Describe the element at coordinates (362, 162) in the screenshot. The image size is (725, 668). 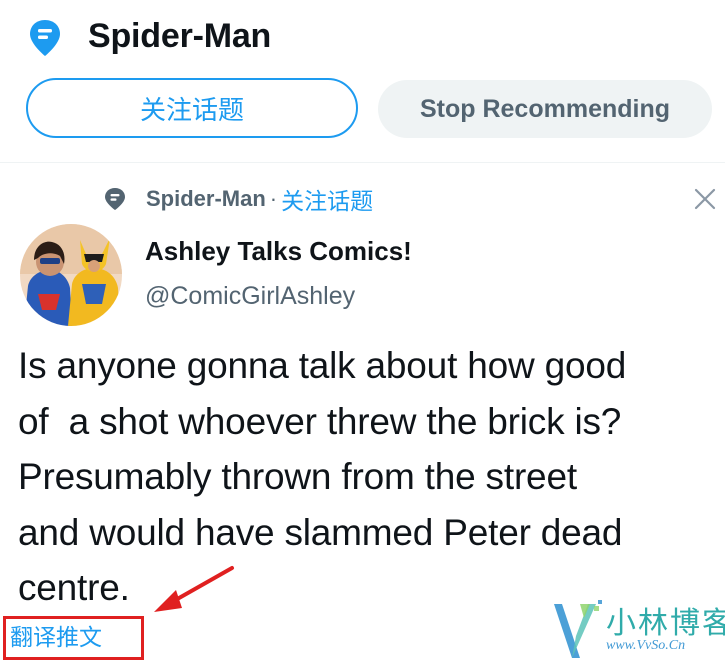
I see `divider` at that location.